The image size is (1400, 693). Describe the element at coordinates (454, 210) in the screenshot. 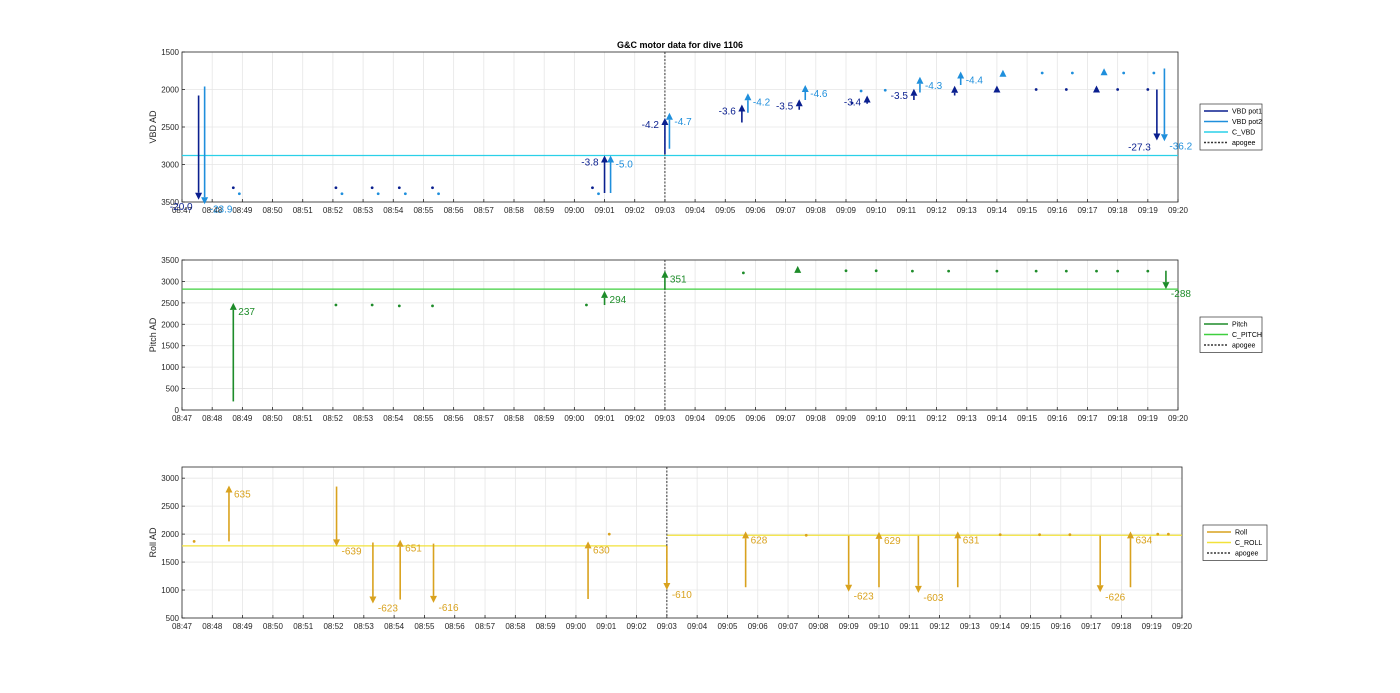

I see `x-tick-label: 08:56` at that location.